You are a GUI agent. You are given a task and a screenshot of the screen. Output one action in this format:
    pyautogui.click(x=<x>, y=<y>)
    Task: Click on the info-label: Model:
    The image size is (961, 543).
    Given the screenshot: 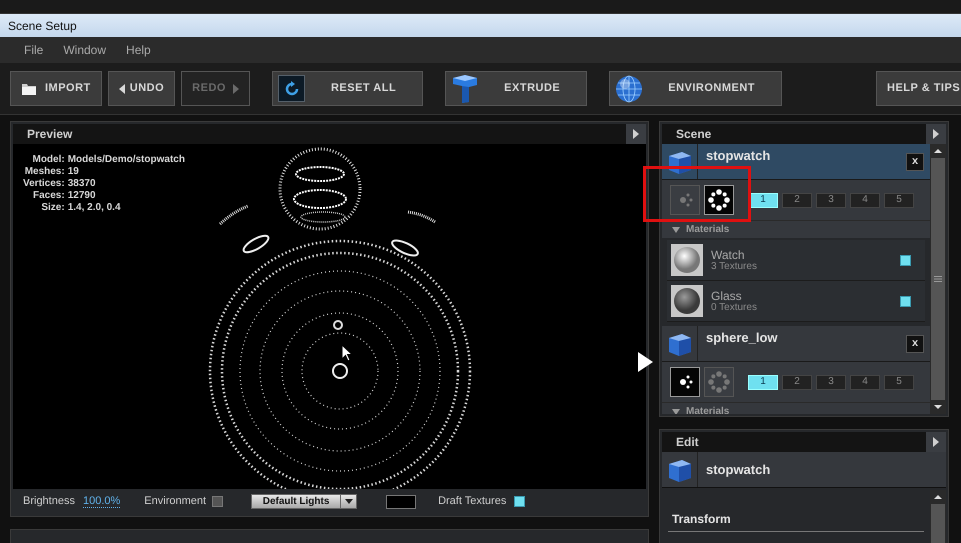 What is the action you would take?
    pyautogui.click(x=48, y=160)
    